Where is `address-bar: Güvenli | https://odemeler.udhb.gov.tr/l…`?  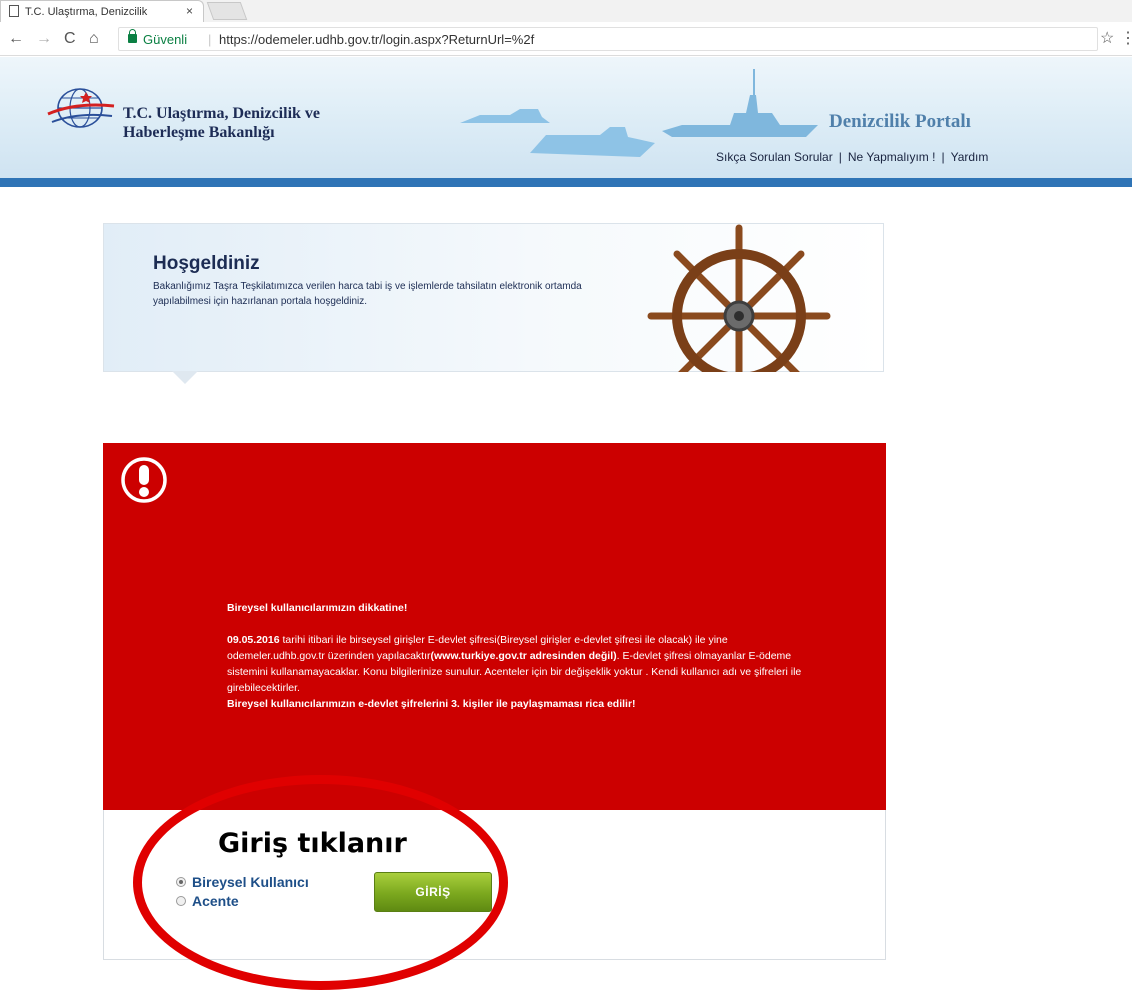
address-bar: Güvenli | https://odemeler.udhb.gov.tr/l… is located at coordinates (608, 39).